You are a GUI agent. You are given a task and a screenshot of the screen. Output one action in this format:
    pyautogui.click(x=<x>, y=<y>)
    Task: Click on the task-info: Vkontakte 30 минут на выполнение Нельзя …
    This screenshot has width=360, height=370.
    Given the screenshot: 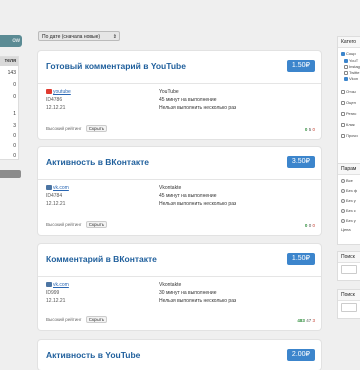 What is the action you would take?
    pyautogui.click(x=197, y=293)
    